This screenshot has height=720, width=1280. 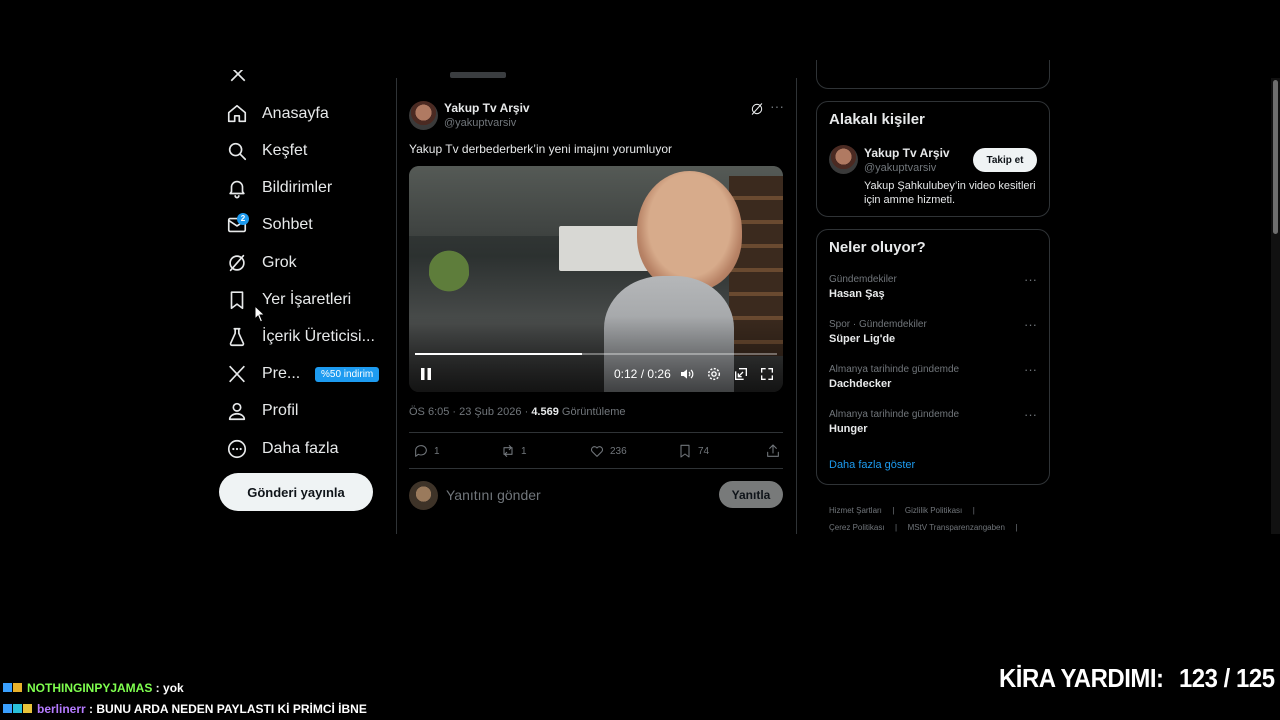 I want to click on chat-text: BUNU ARDA NEDEN PAYLASTI Kİ PRİMCİ İBNE, so click(x=231, y=709).